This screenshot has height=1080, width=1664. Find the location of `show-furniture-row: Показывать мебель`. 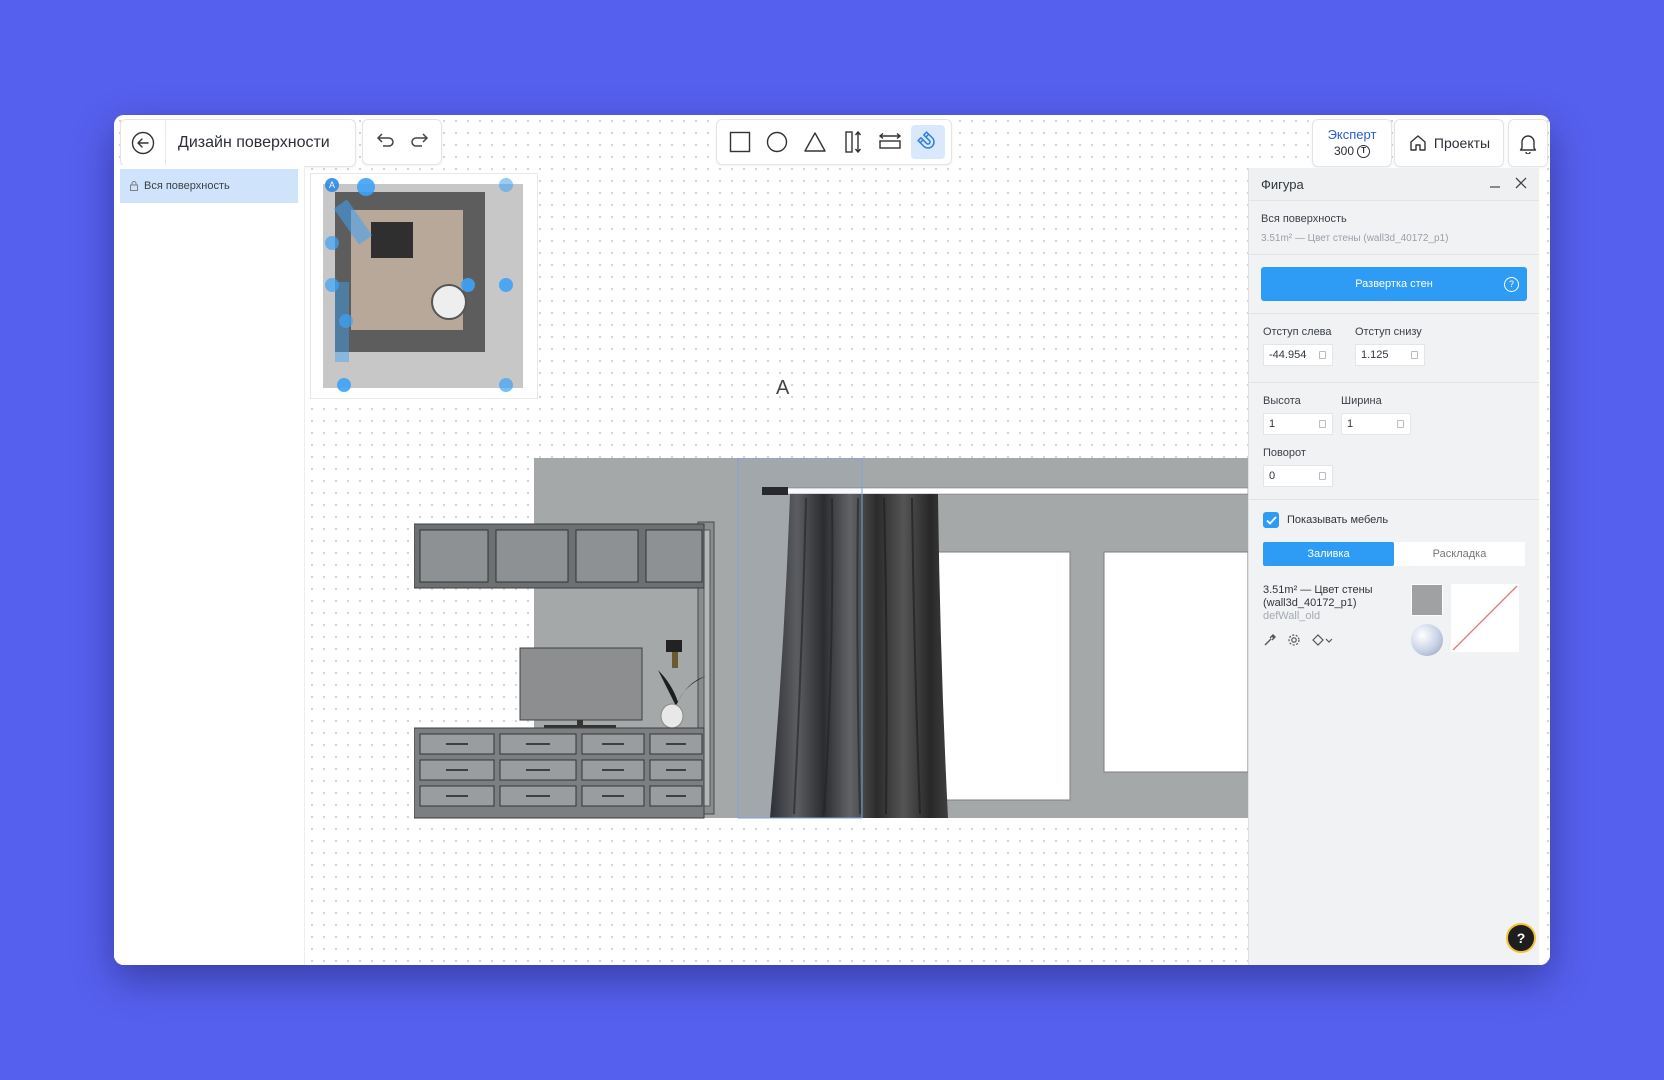

show-furniture-row: Показывать мебель is located at coordinates (1394, 514).